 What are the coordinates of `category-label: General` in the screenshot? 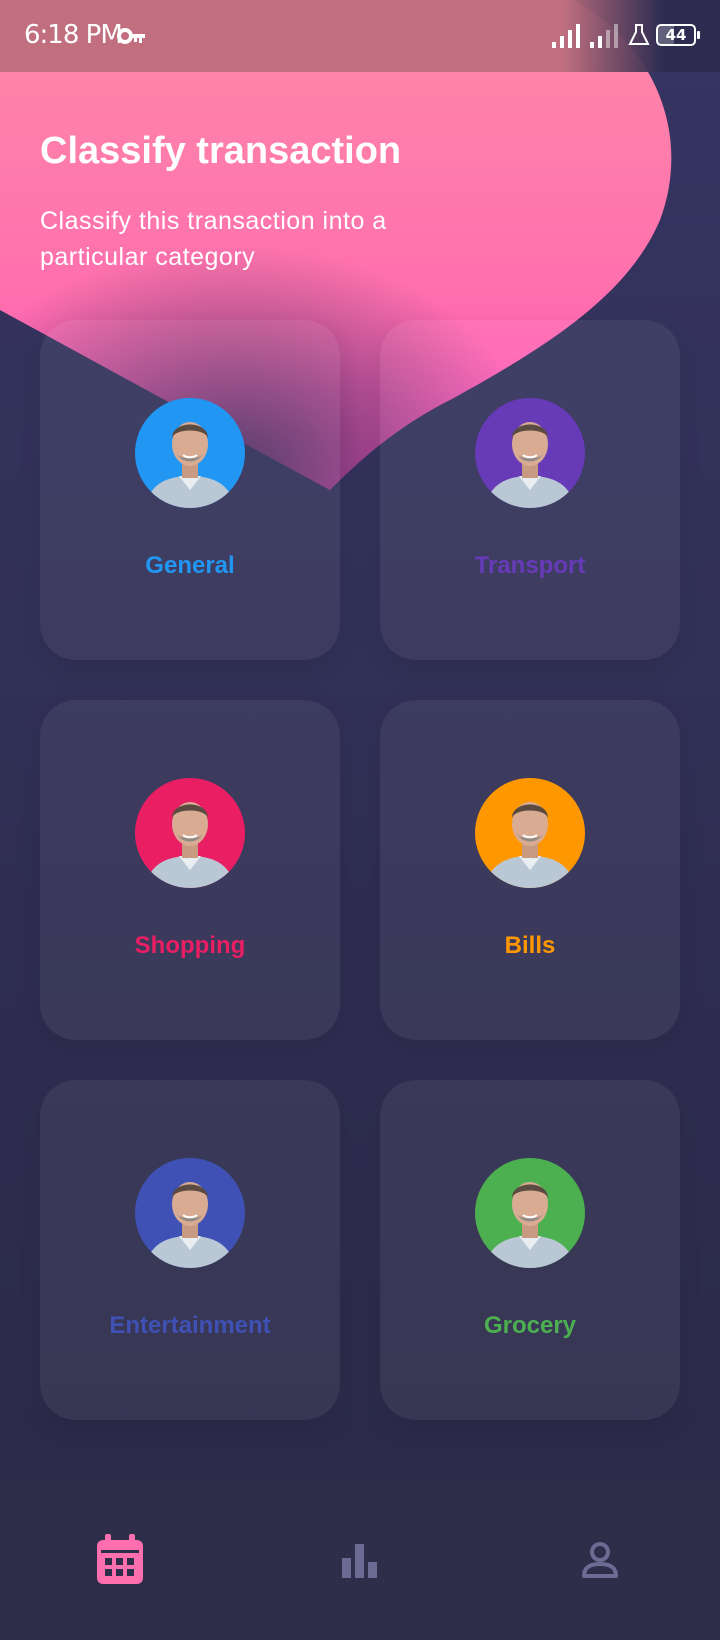 It's located at (190, 565).